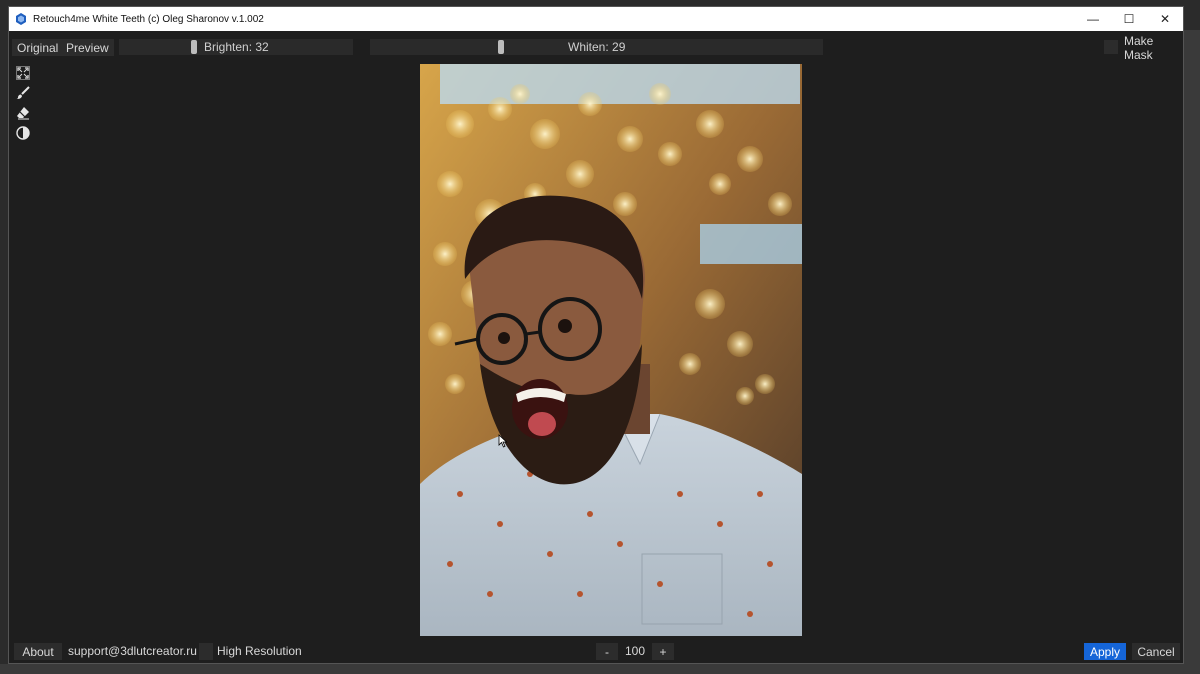  I want to click on close-icon: ✕, so click(1165, 19).